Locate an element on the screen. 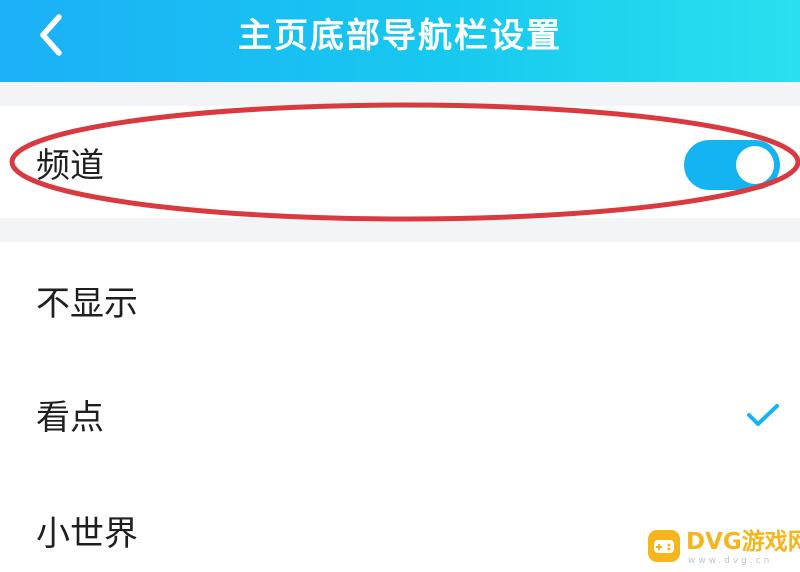 The height and width of the screenshot is (572, 800). option-label-kandian: 看点 is located at coordinates (70, 418).